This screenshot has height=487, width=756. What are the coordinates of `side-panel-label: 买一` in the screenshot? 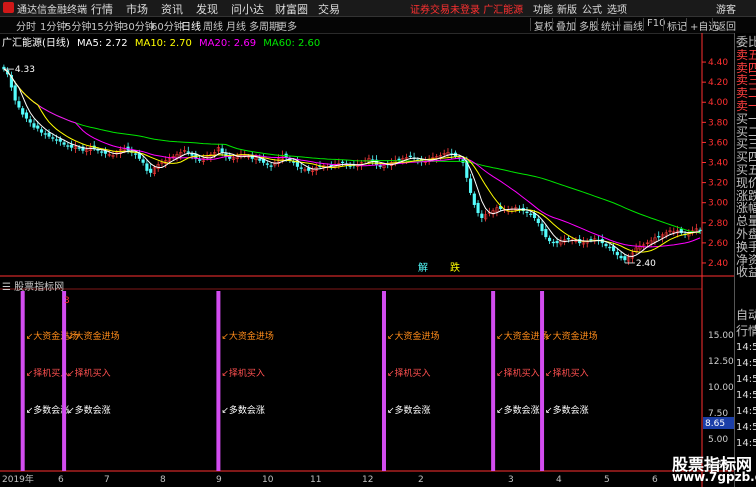 It's located at (746, 118).